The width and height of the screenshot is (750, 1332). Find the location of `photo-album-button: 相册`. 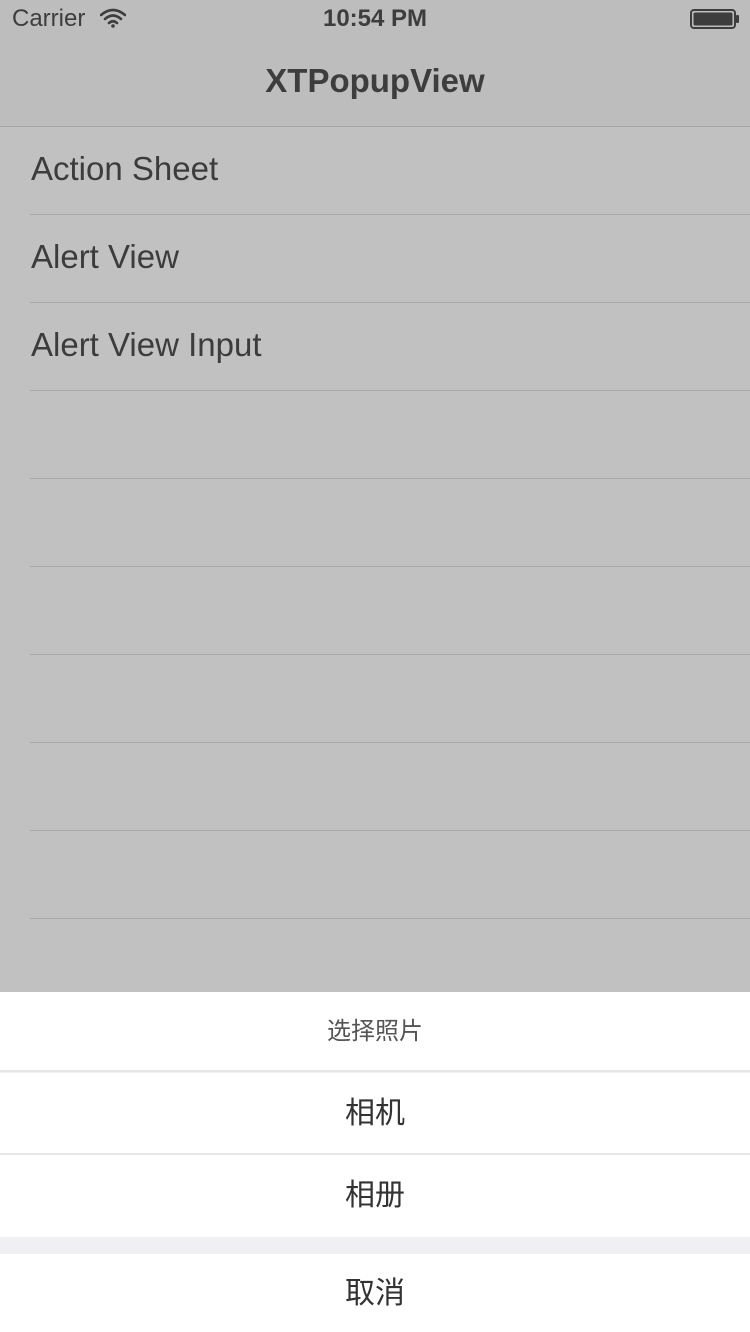

photo-album-button: 相册 is located at coordinates (375, 1196).